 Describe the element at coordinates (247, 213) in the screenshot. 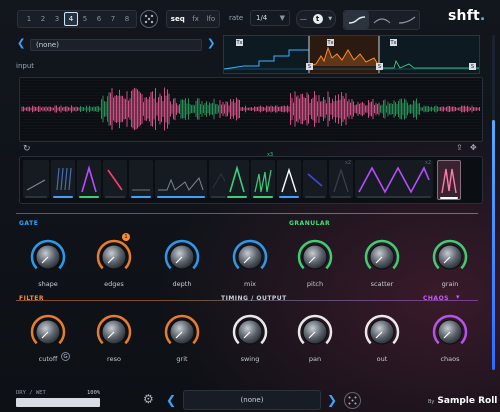

I see `section-divider` at that location.